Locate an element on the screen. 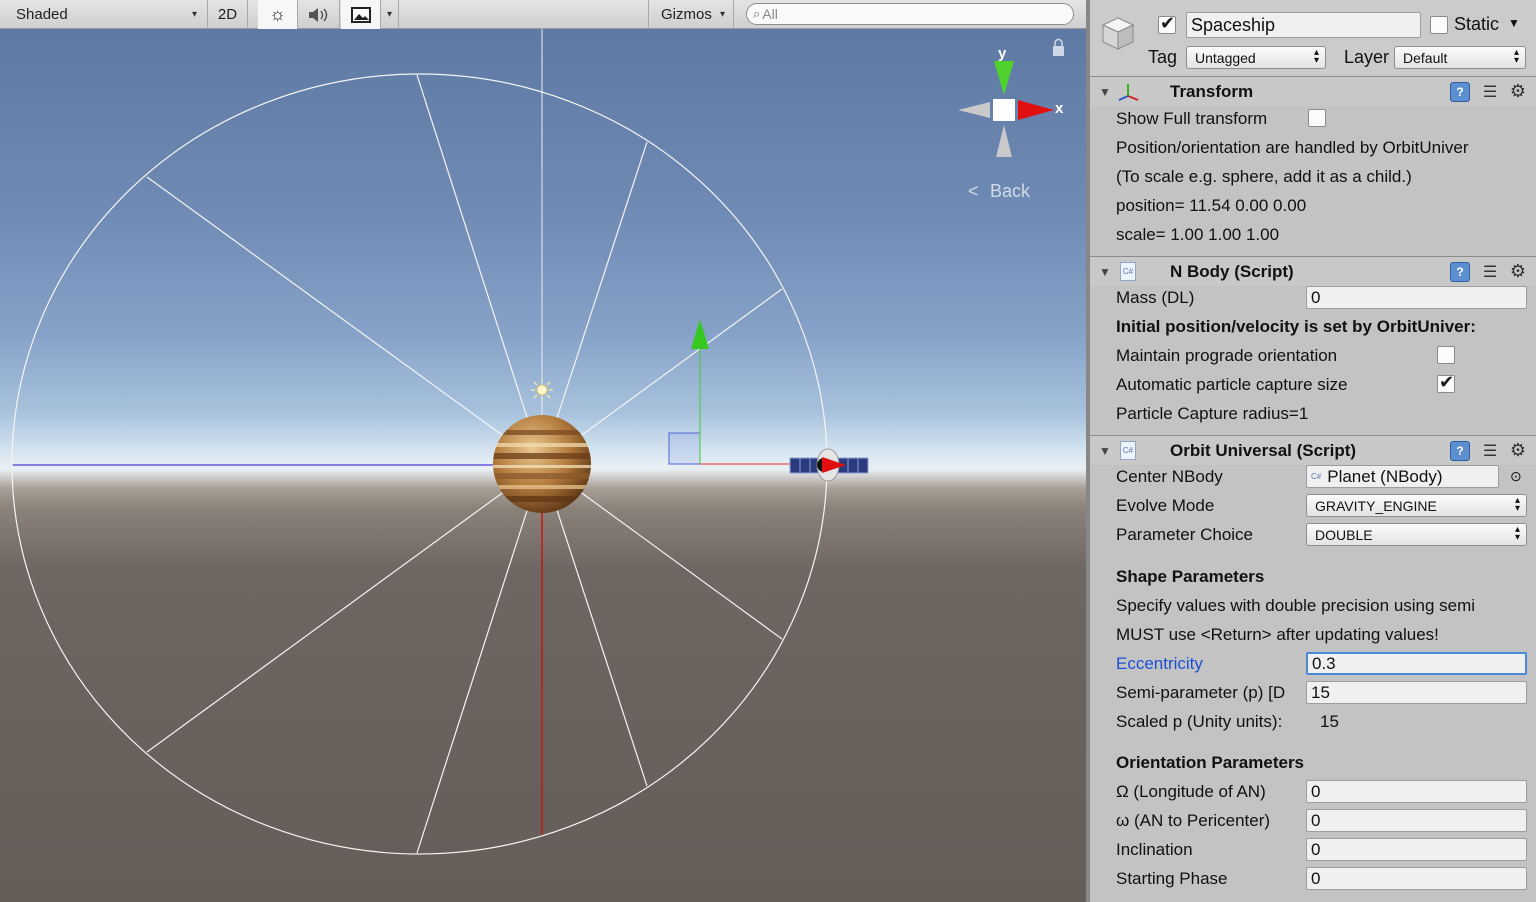 The height and width of the screenshot is (902, 1536). tag-dropdown: Untagged ▴ ▾ is located at coordinates (1256, 57).